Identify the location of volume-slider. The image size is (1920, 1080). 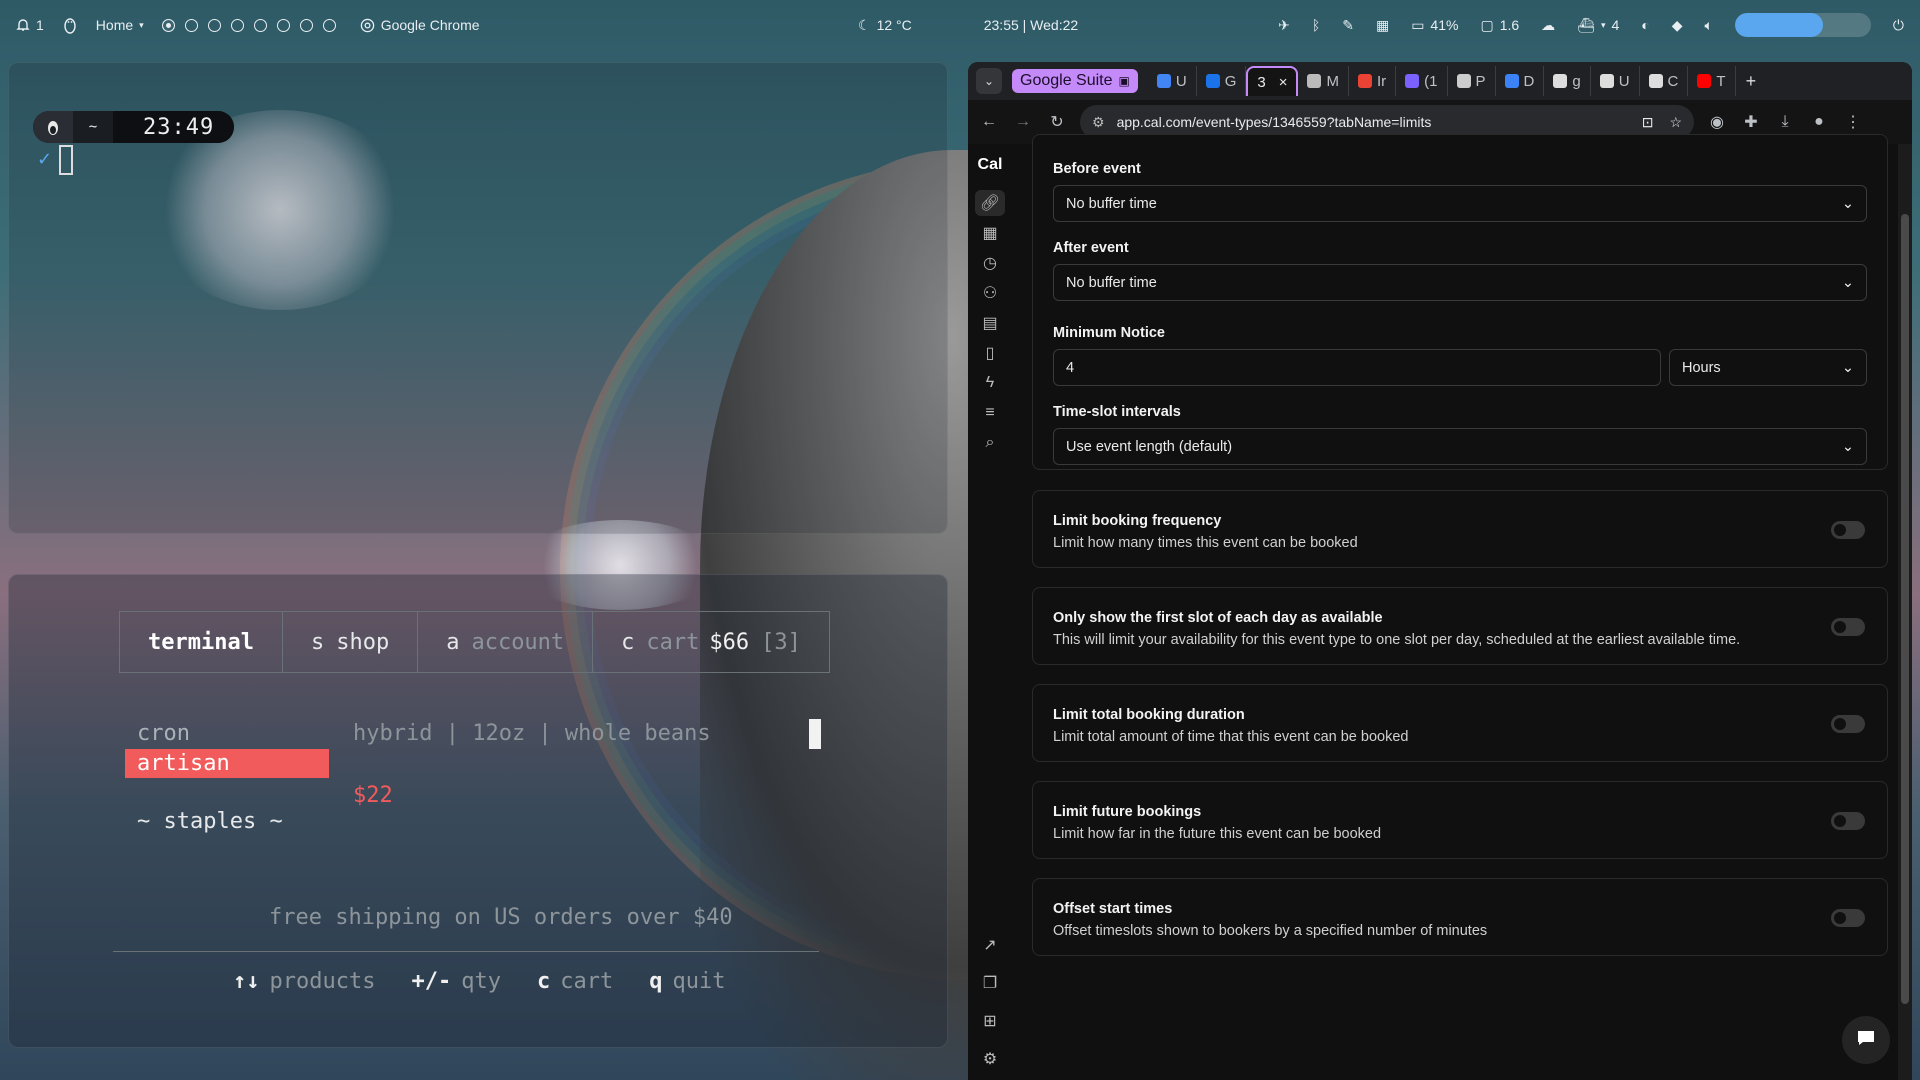
(1802, 25).